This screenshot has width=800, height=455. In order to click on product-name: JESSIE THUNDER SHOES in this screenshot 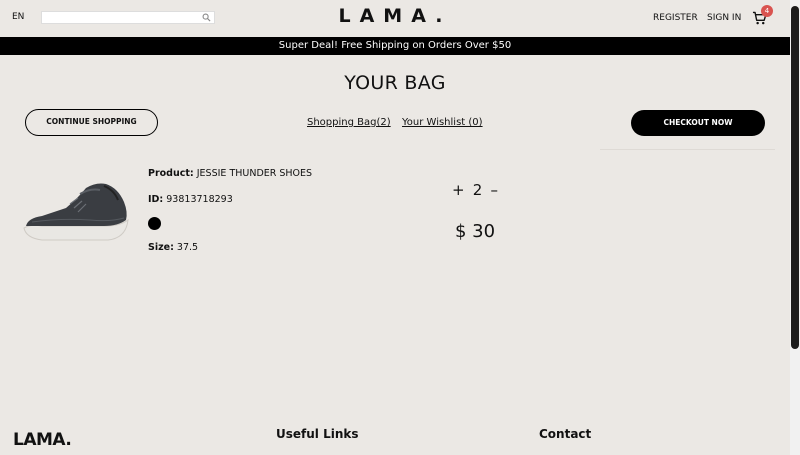, I will do `click(254, 173)`.